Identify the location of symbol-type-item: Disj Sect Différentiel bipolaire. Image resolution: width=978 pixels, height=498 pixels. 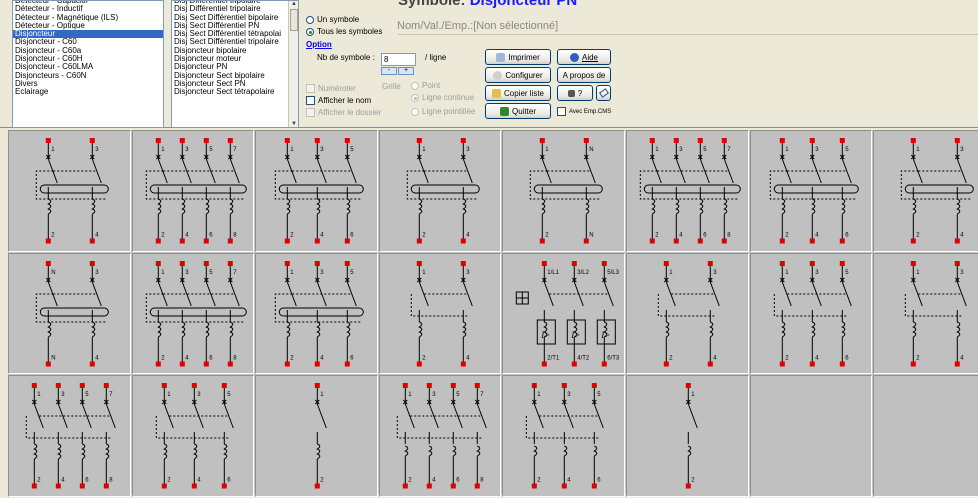
(235, 18).